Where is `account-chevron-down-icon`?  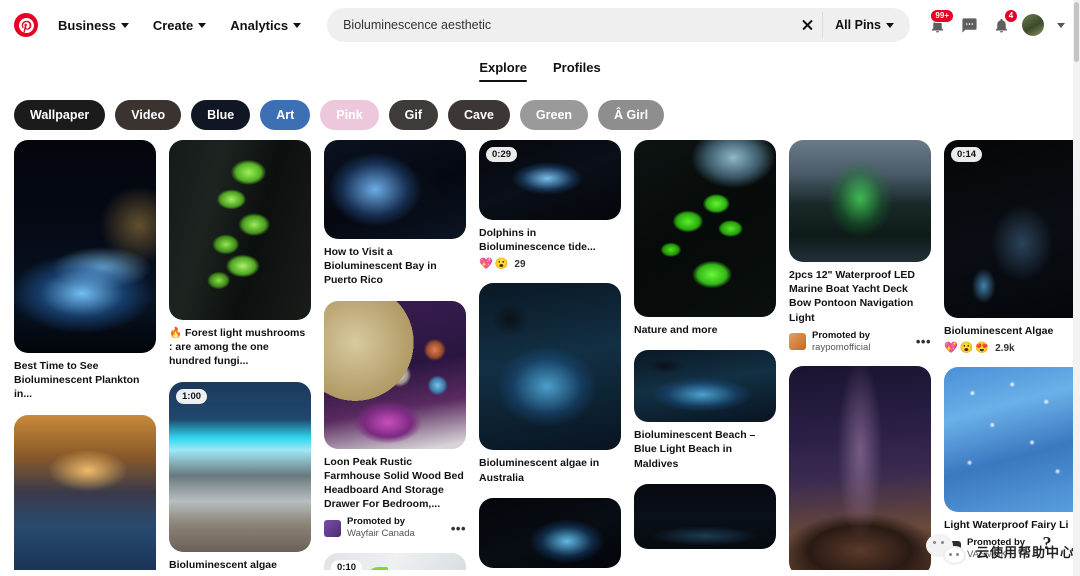 account-chevron-down-icon is located at coordinates (1059, 25).